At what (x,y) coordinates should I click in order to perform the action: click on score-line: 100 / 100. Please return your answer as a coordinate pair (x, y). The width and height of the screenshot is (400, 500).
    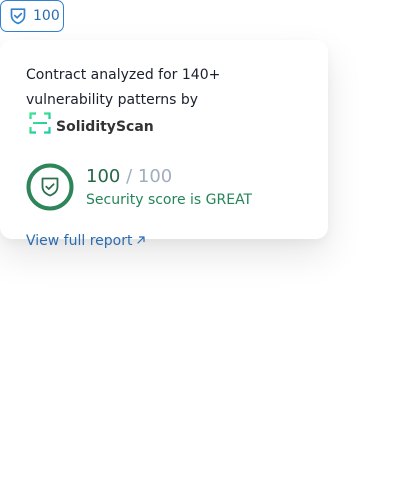
    Looking at the image, I should click on (169, 177).